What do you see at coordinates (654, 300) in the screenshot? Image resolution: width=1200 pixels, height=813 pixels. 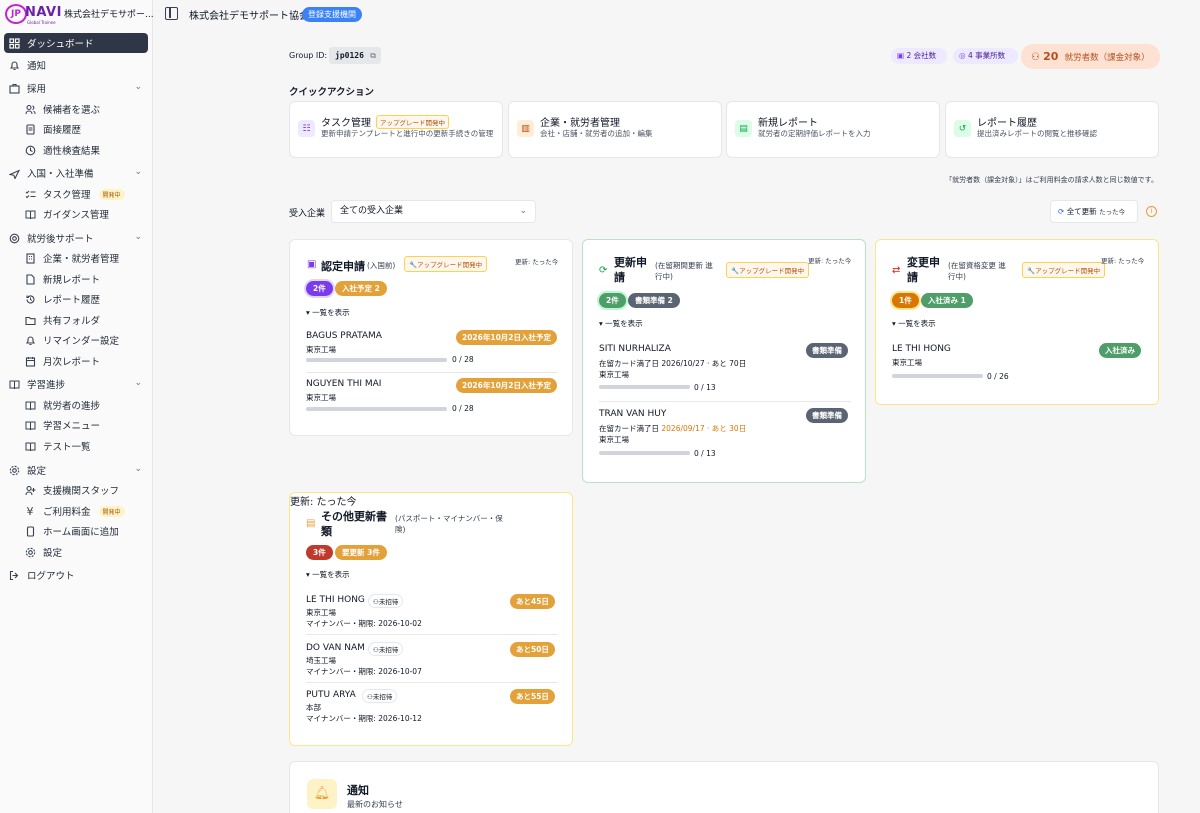 I see `status-chip: 書類準備 2` at bounding box center [654, 300].